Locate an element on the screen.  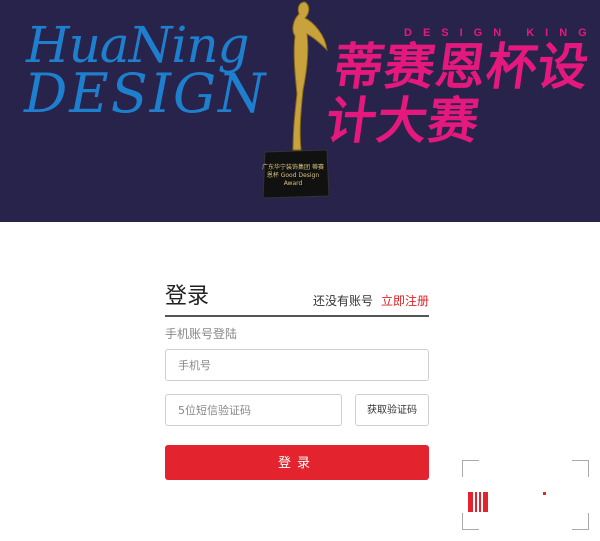
trophy-caption: 广东华宁装饰集团 蒂赛恩杯 Good Design Award is located at coordinates (293, 175).